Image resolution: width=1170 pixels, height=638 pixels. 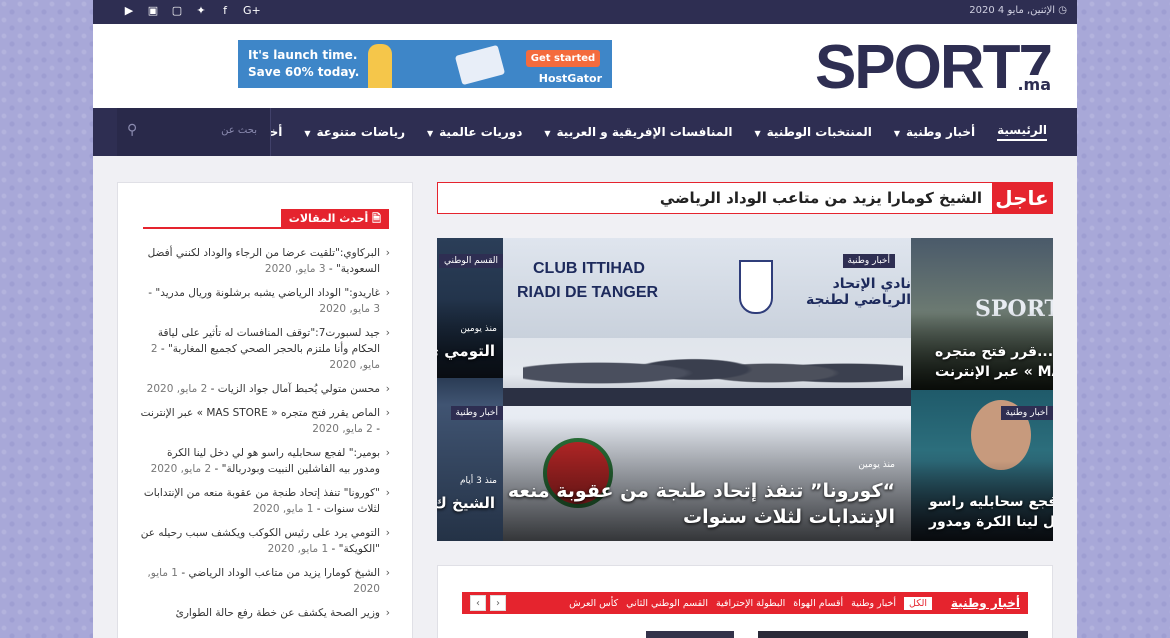 I want to click on tab-second-division: القسم الوطني الثاني, so click(x=667, y=603).